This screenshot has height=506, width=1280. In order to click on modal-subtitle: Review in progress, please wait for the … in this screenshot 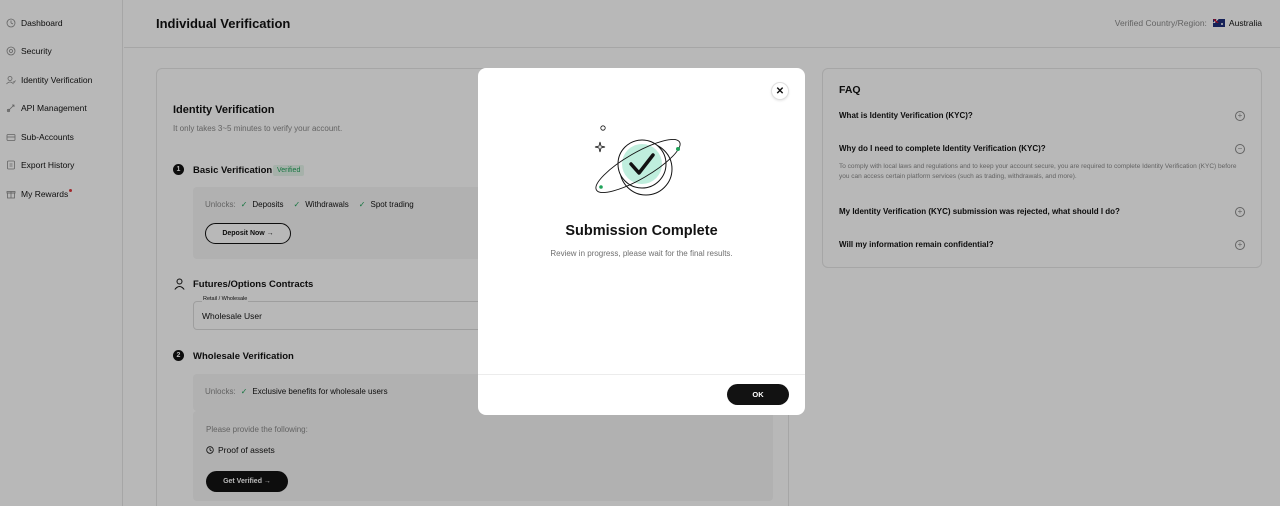, I will do `click(641, 253)`.